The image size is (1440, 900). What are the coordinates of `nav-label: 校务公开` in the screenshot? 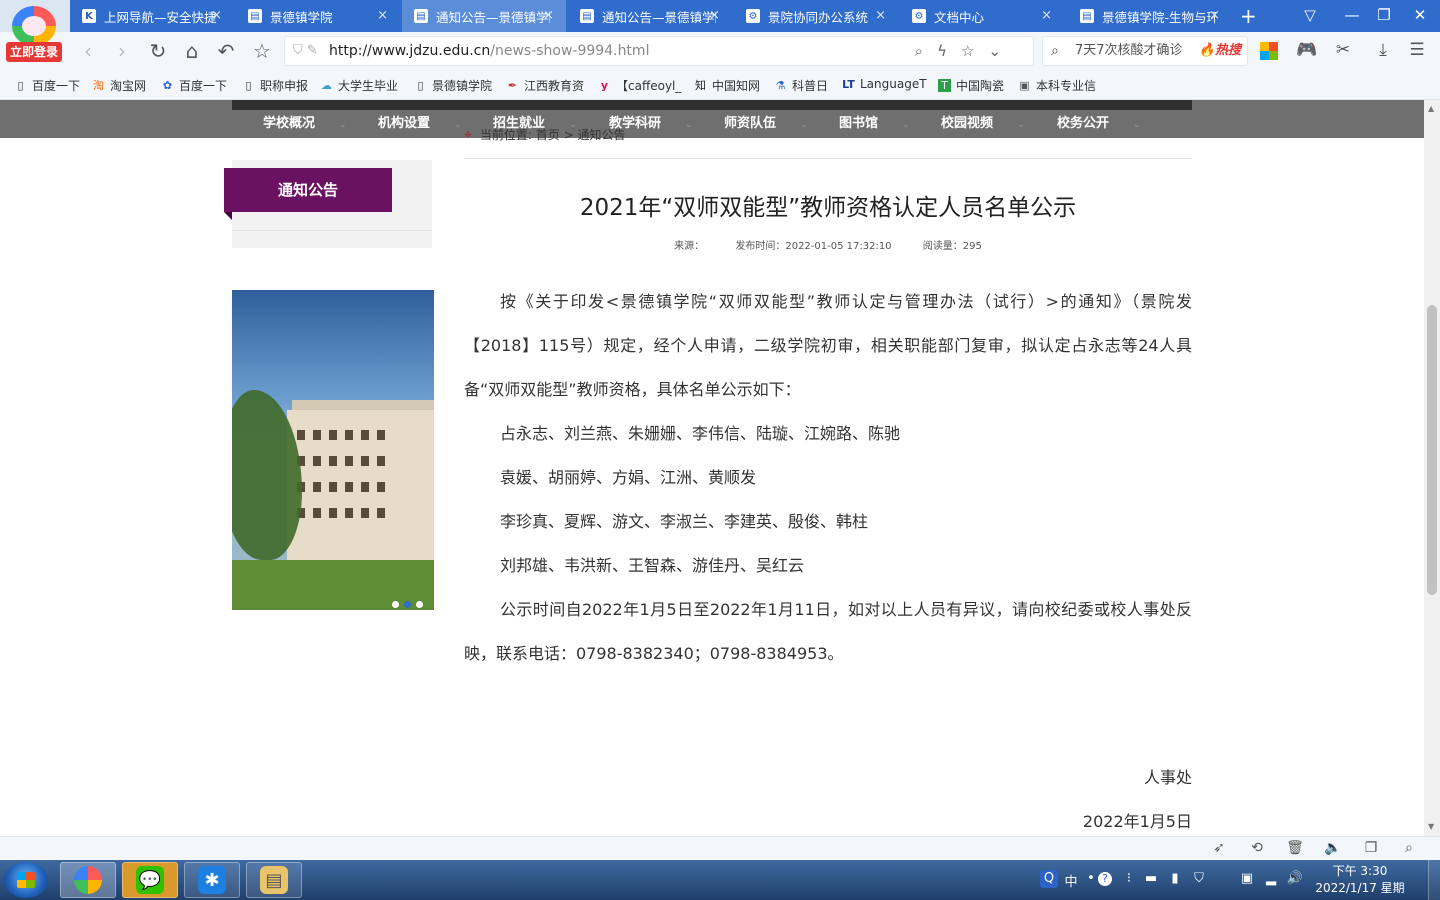 It's located at (1083, 123).